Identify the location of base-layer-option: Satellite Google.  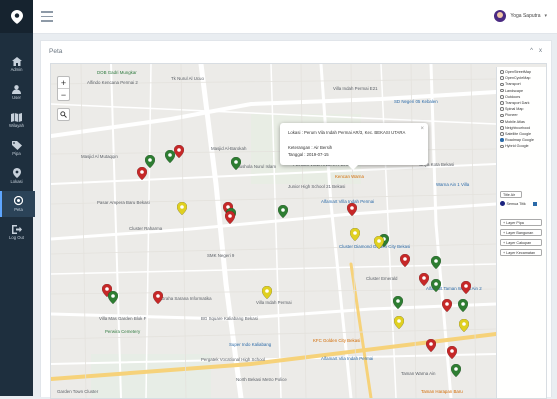
(515, 134).